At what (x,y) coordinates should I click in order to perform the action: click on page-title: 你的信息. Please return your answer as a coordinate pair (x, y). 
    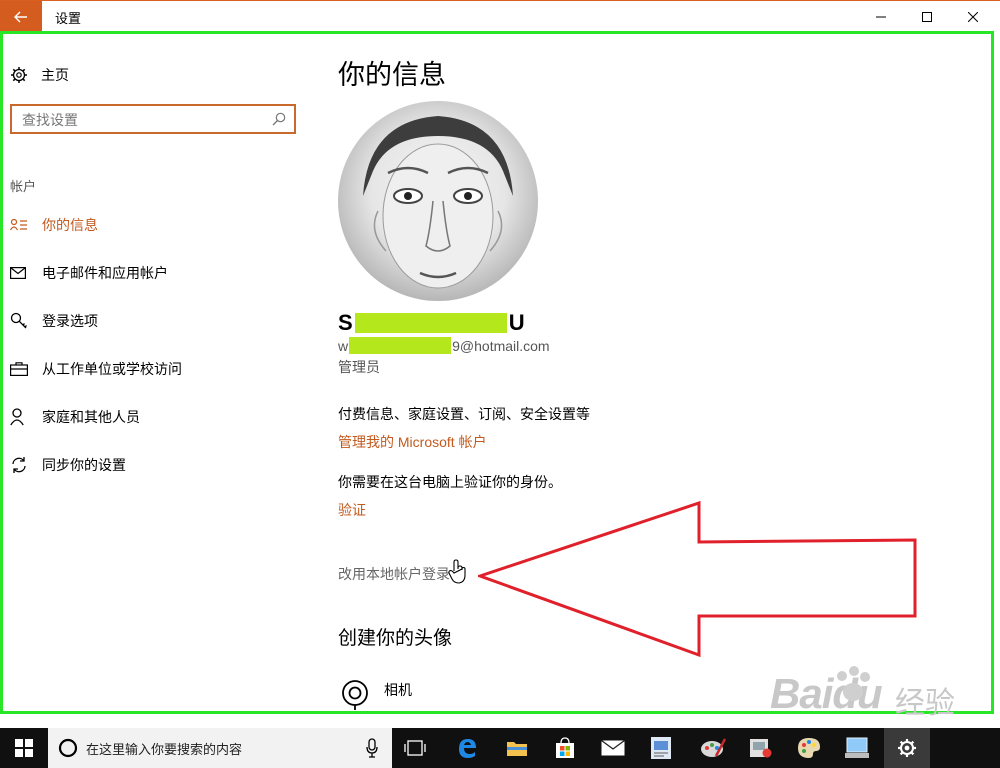
    Looking at the image, I should click on (392, 75).